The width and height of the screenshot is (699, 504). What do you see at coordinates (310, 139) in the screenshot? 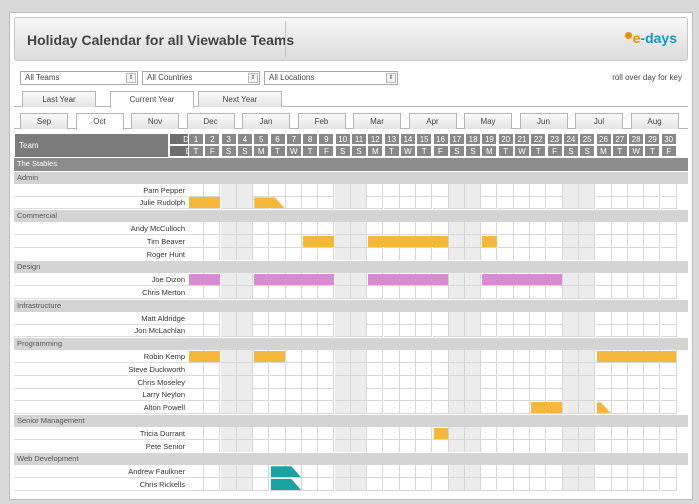
I see `date-header-cell: 8` at bounding box center [310, 139].